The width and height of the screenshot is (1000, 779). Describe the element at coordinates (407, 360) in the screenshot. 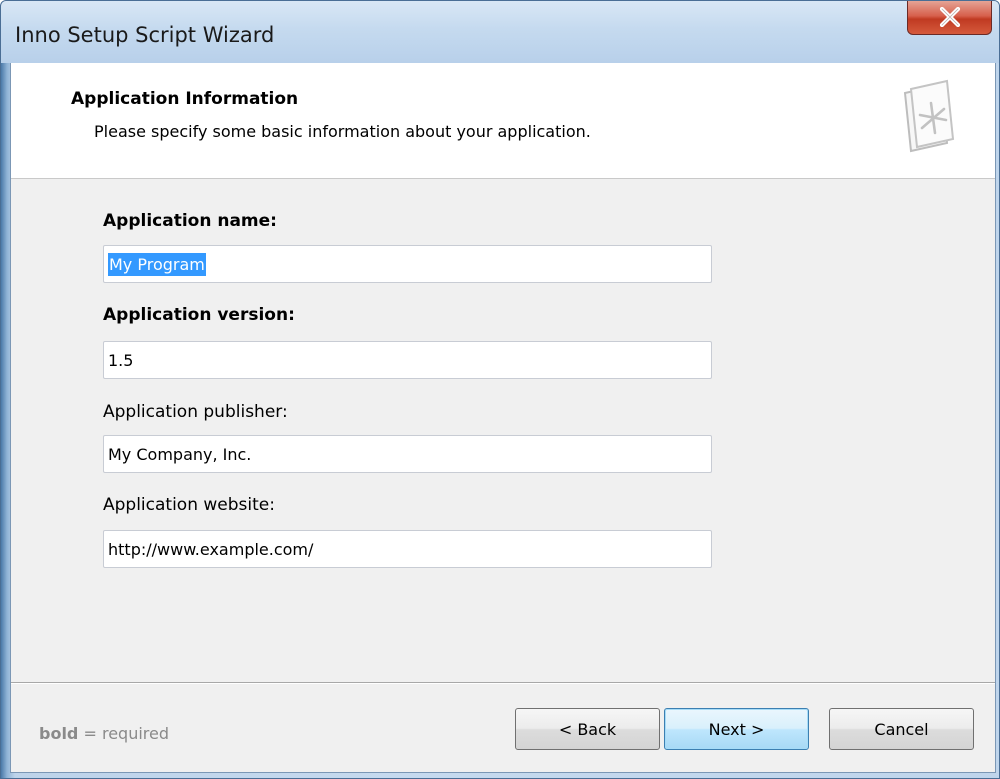

I see `app-version-input: 1.5` at that location.